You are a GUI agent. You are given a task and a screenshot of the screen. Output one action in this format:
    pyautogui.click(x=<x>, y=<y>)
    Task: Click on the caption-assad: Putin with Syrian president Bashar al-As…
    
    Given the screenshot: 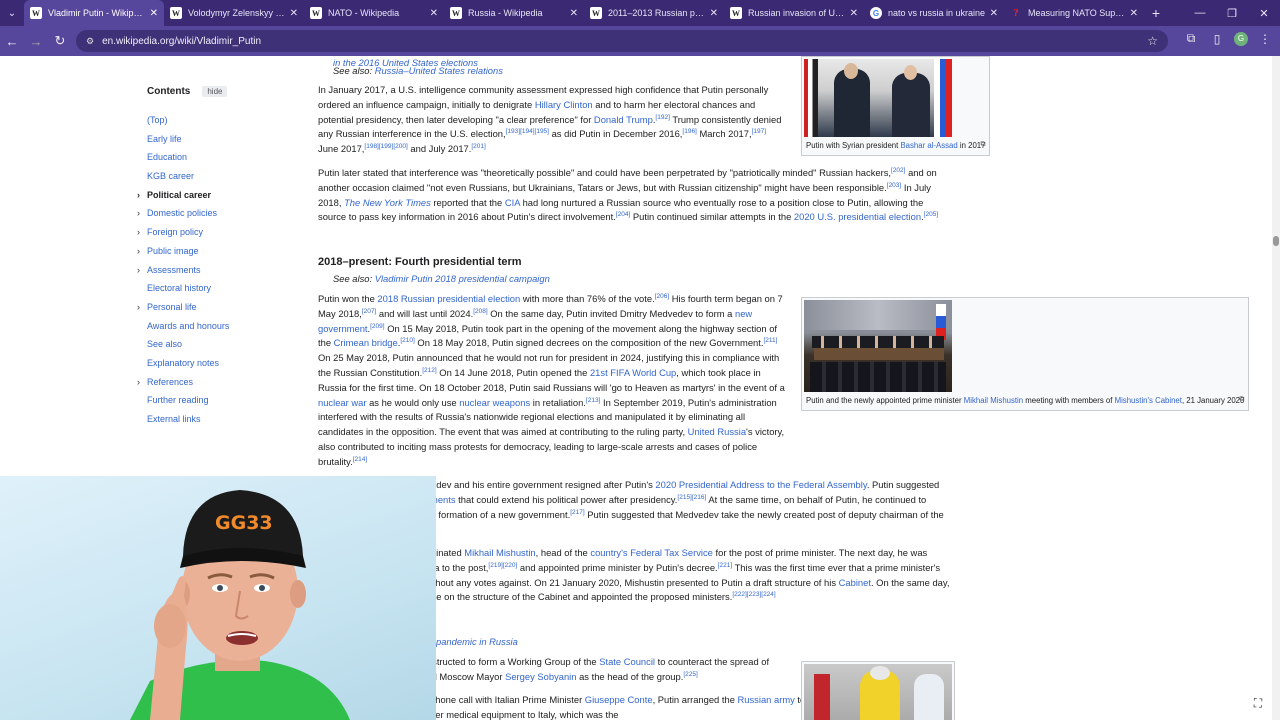 What is the action you would take?
    pyautogui.click(x=896, y=144)
    